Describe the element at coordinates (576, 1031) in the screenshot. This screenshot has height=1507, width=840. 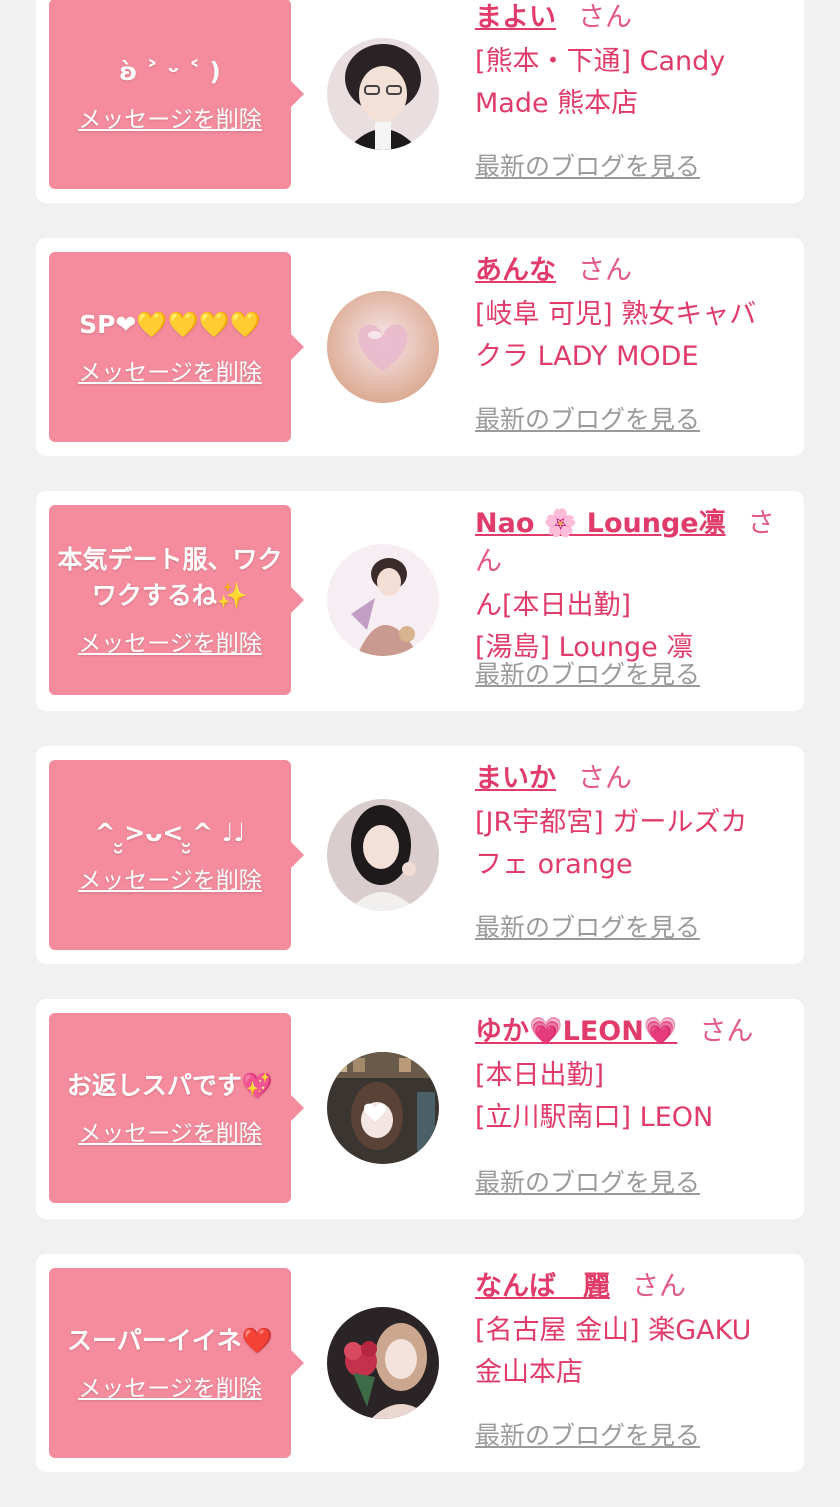
I see `profile-name-link: ゆか💗LEON💗` at that location.